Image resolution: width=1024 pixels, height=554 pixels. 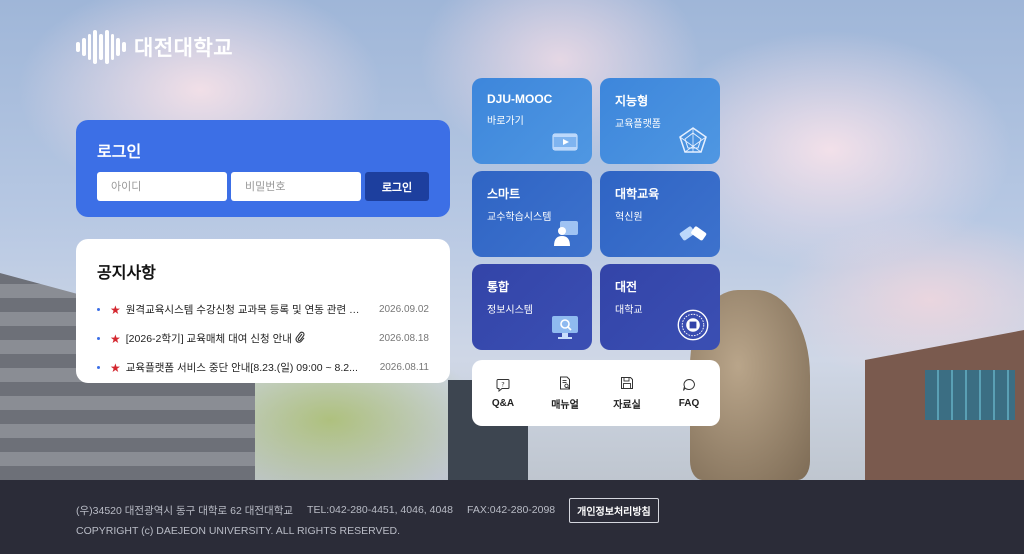 I want to click on tile-title: 통합, so click(x=498, y=287).